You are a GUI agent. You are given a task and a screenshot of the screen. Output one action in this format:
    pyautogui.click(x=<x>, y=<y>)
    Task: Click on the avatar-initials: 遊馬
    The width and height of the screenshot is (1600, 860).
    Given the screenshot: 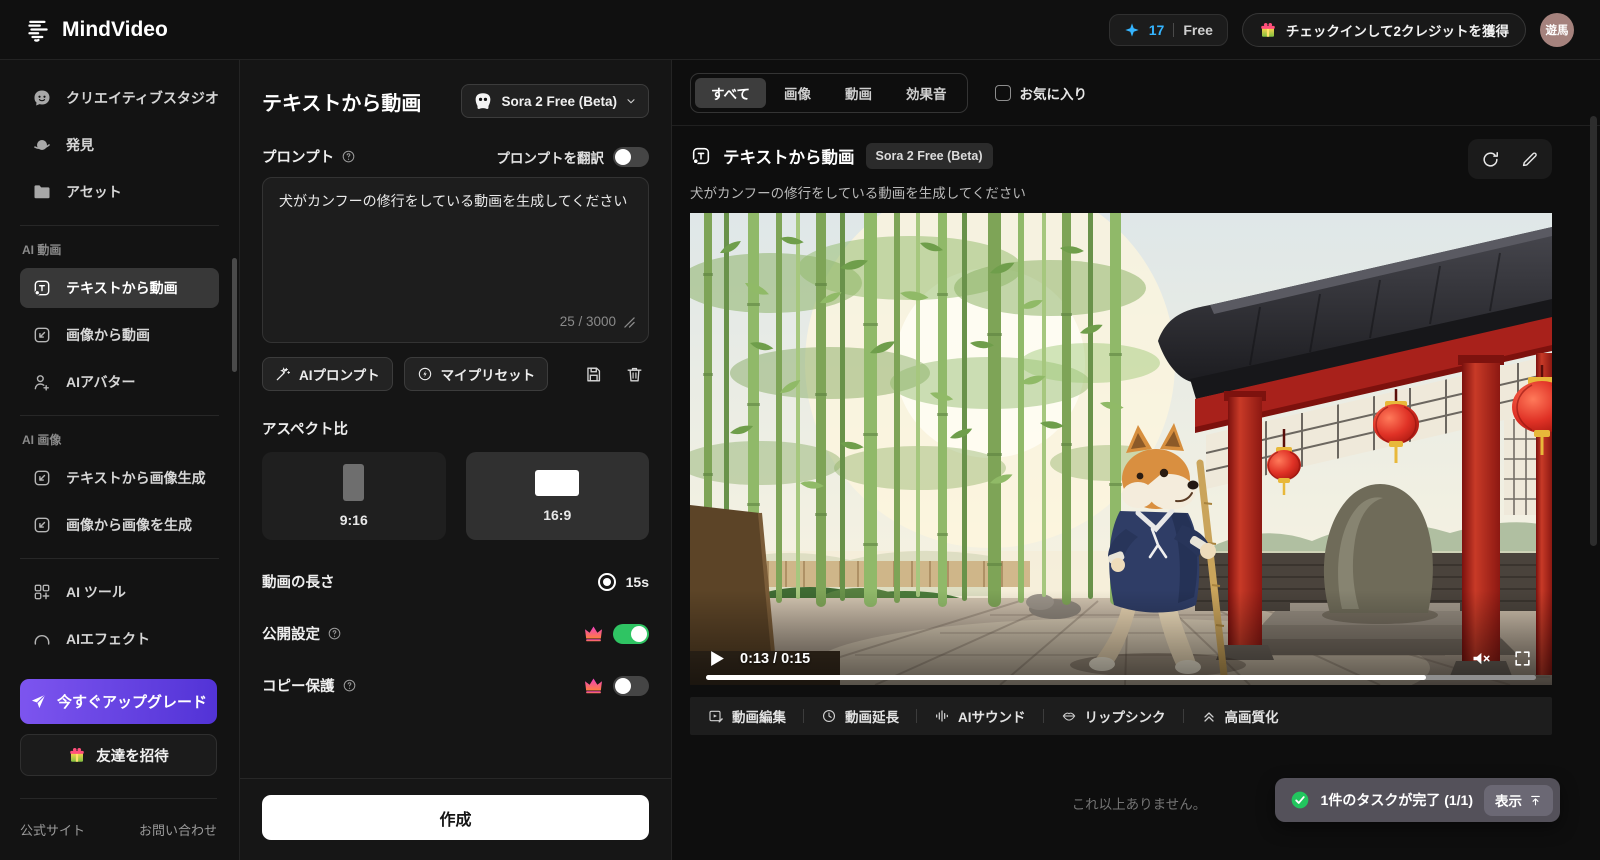 What is the action you would take?
    pyautogui.click(x=1557, y=30)
    